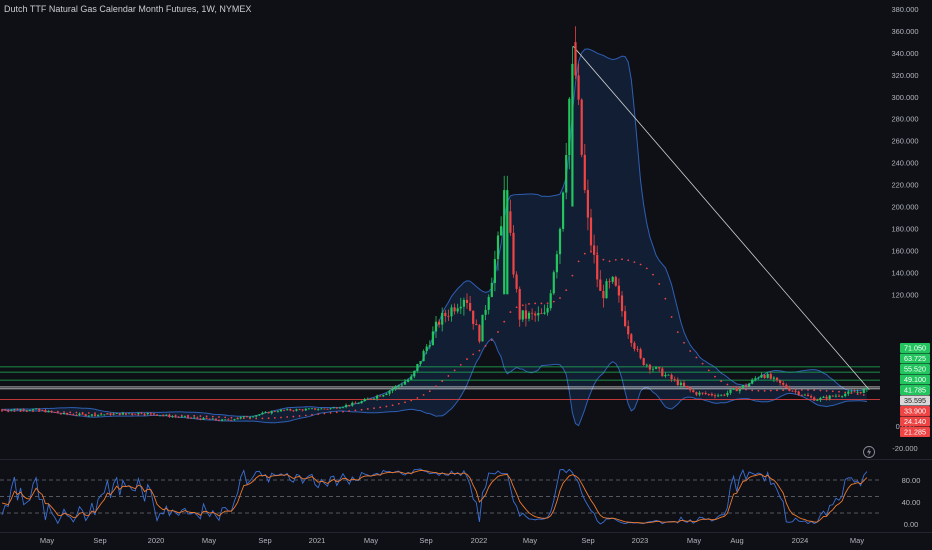  Describe the element at coordinates (911, 480) in the screenshot. I see `stoch-tick-label: 80.00` at that location.